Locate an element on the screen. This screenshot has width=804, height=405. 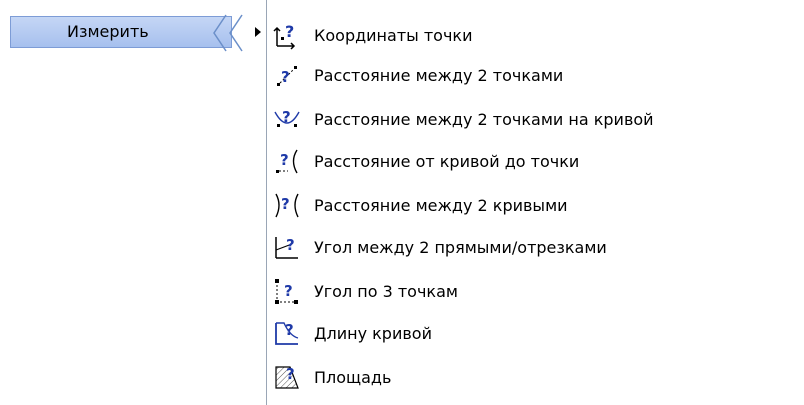
angle-two-lines-icon: ? is located at coordinates (287, 247).